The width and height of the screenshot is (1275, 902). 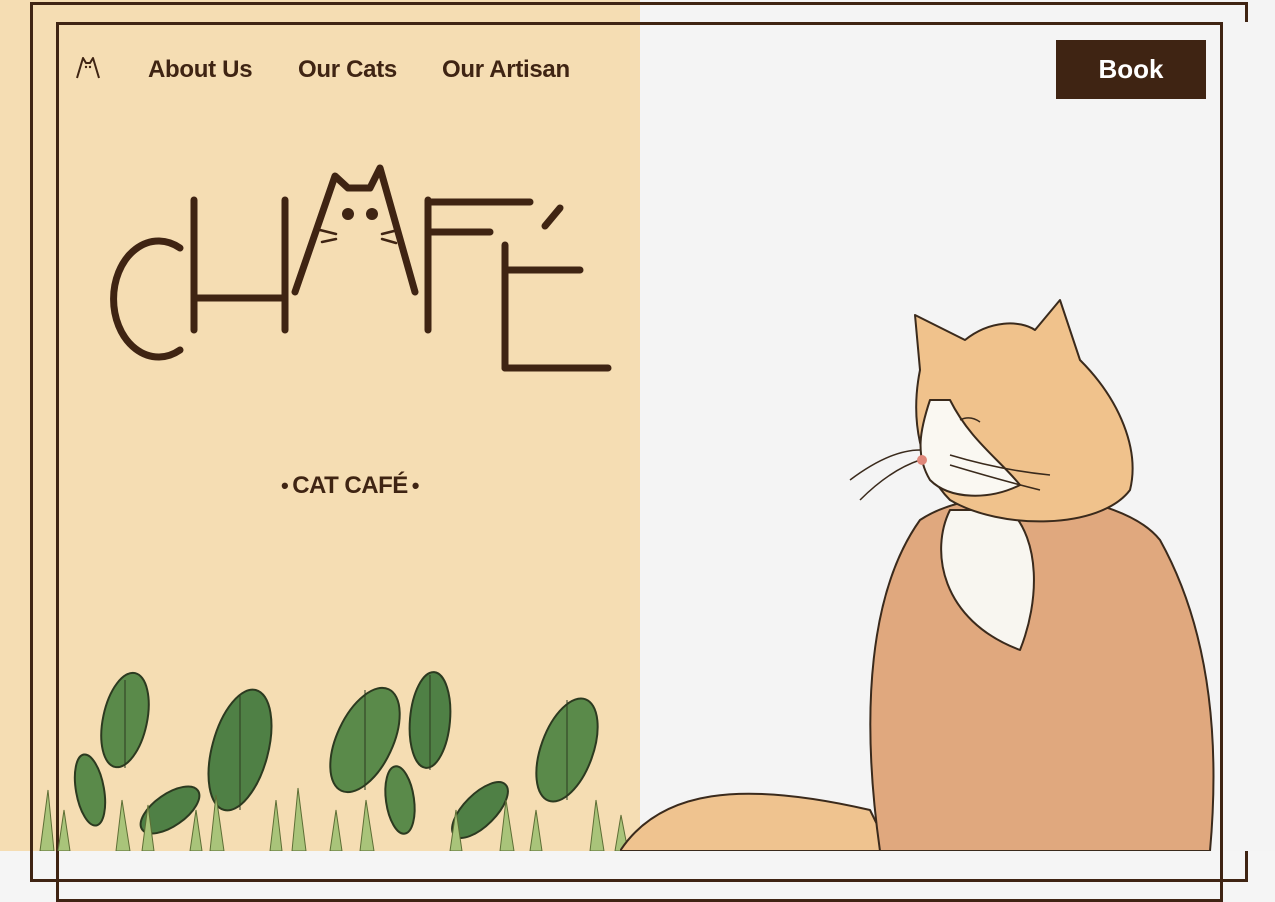 I want to click on hero-tagline: • CAT CAFÉ •, so click(x=350, y=486).